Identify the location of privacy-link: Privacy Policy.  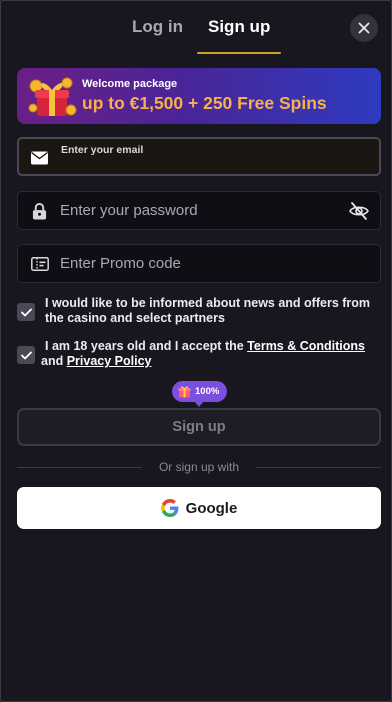
(109, 361).